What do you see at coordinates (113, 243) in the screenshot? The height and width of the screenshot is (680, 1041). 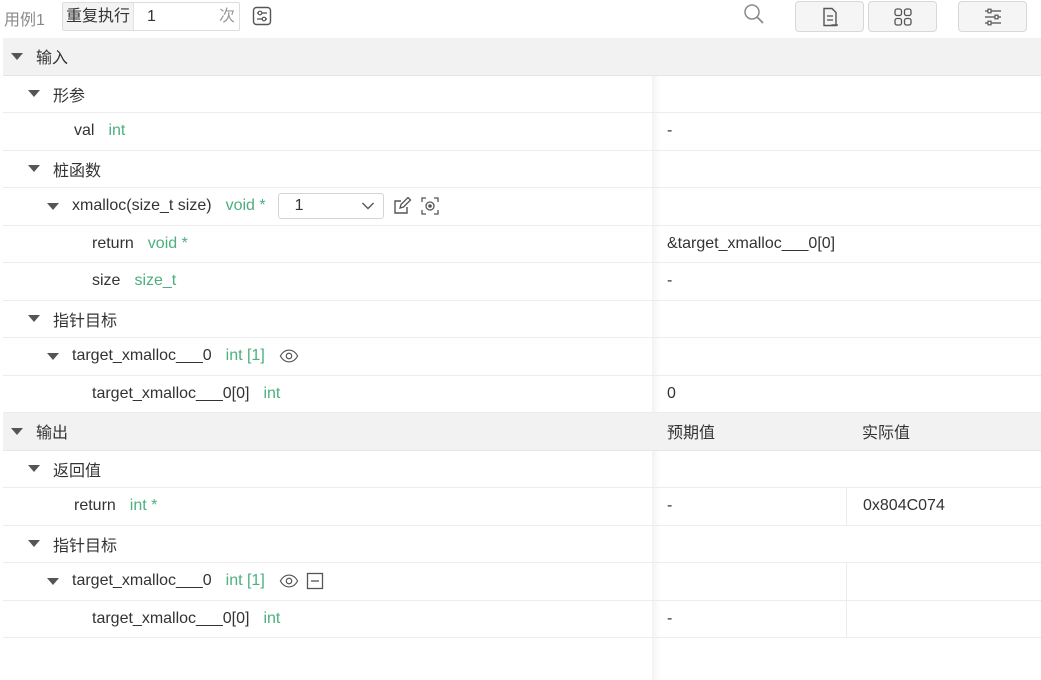 I see `stub-child-name: return` at bounding box center [113, 243].